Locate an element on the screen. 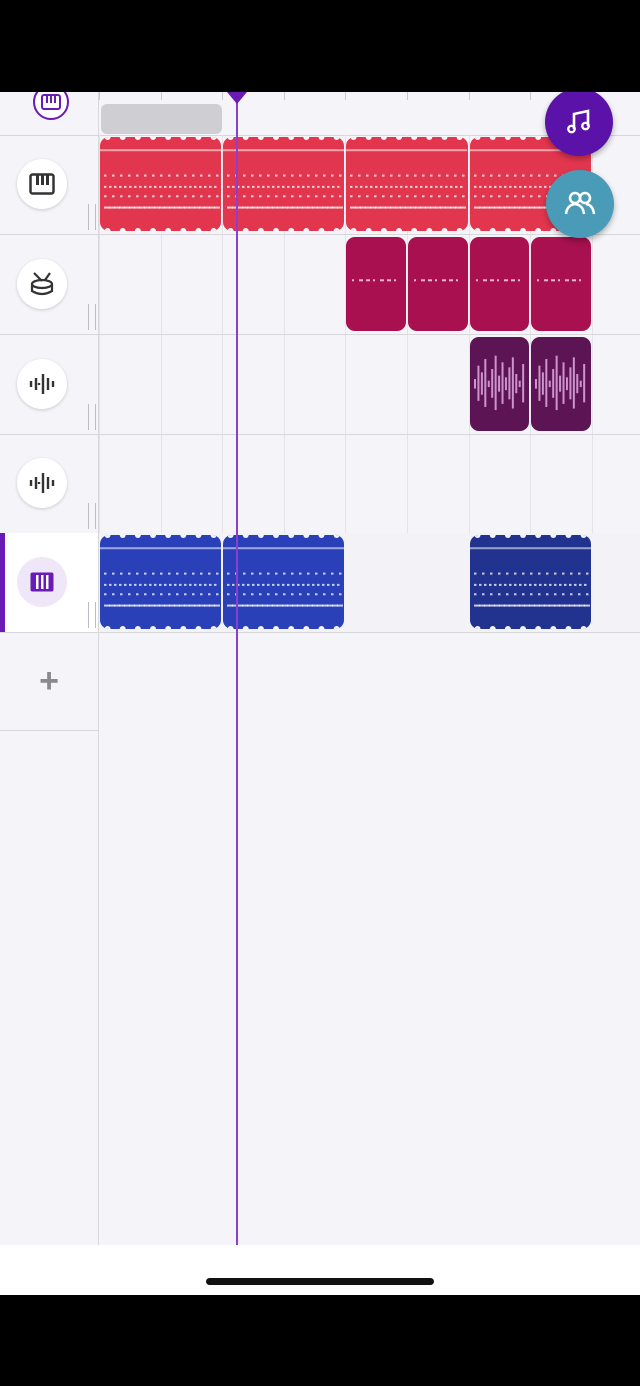  track-header-top is located at coordinates (49, 114).